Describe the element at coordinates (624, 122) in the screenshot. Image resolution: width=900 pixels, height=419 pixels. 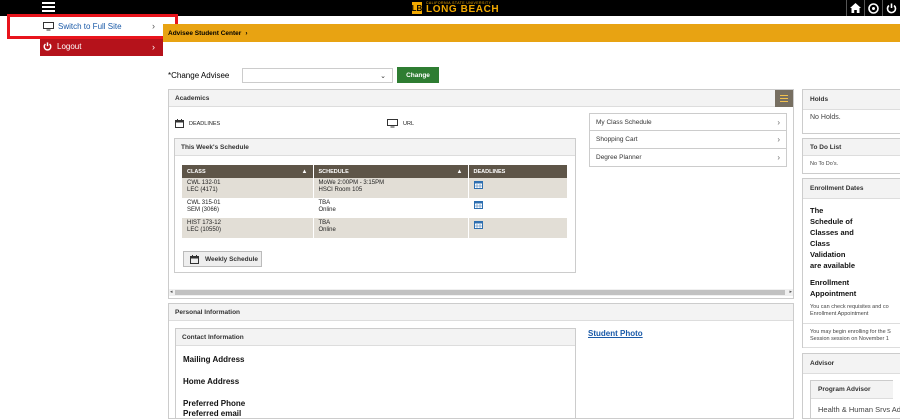
I see `link-label: My Class Schedule` at that location.